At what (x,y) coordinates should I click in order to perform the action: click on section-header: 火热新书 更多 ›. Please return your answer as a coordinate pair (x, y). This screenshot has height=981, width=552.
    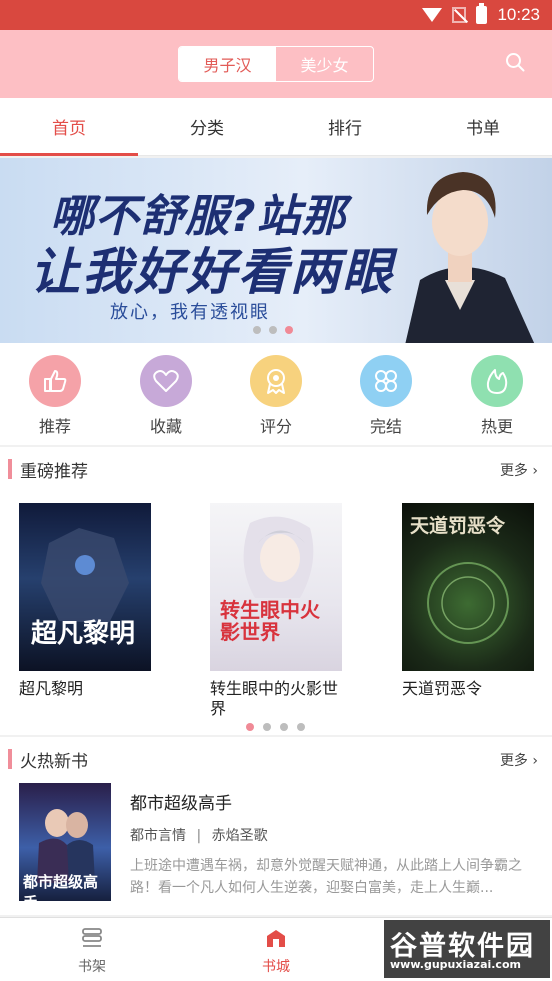
    Looking at the image, I should click on (276, 759).